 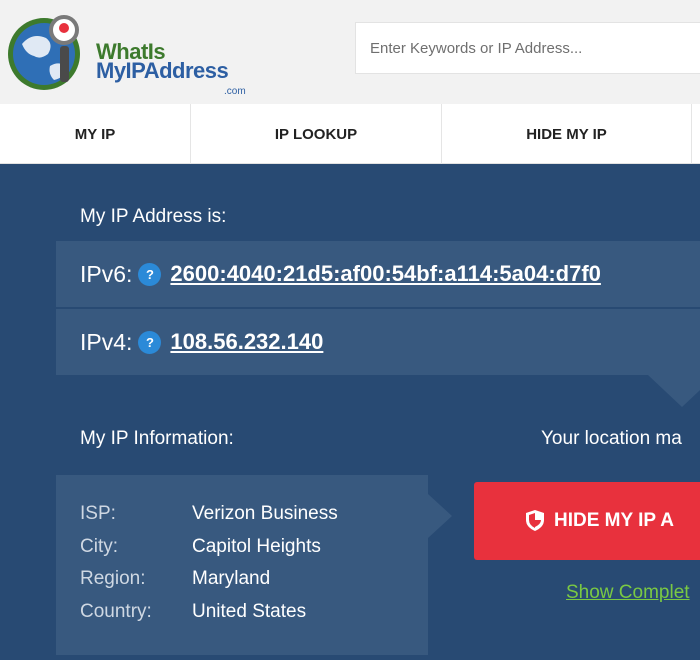 I want to click on info-key: Country:, so click(x=116, y=611).